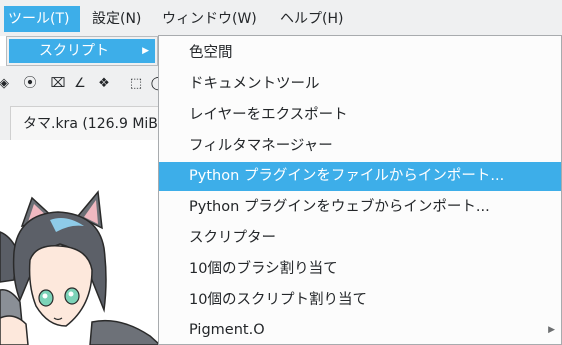  I want to click on tools-menu: スクリプト ▶, so click(82, 51).